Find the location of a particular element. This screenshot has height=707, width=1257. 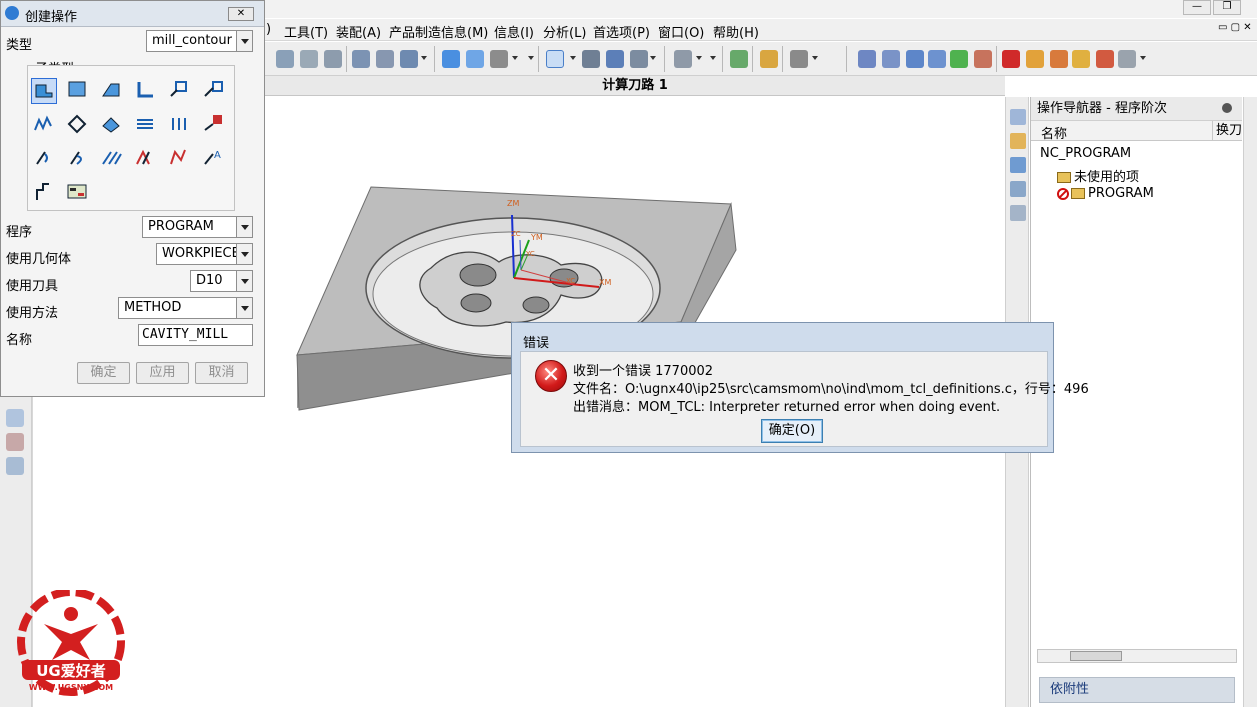

create-geometry-icon is located at coordinates (915, 59).